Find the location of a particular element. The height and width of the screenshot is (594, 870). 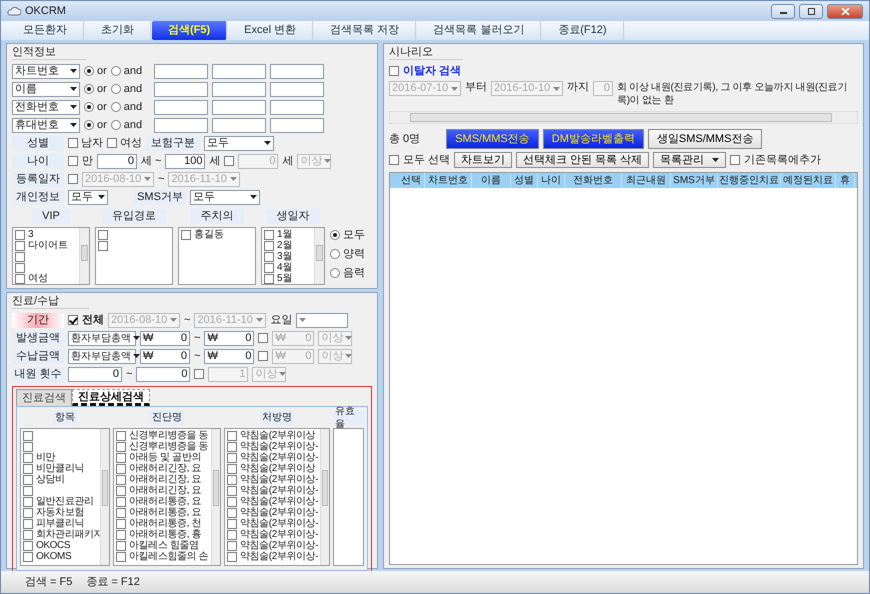

action-button: 생일SMS/MMS전송 is located at coordinates (705, 139).